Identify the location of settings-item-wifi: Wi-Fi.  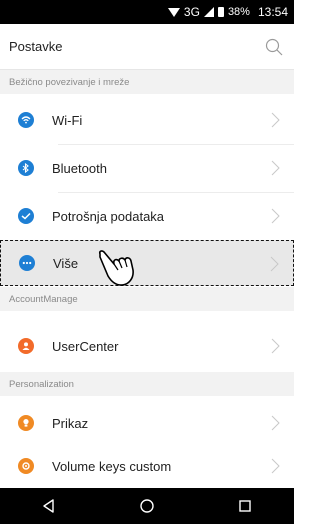
(147, 120).